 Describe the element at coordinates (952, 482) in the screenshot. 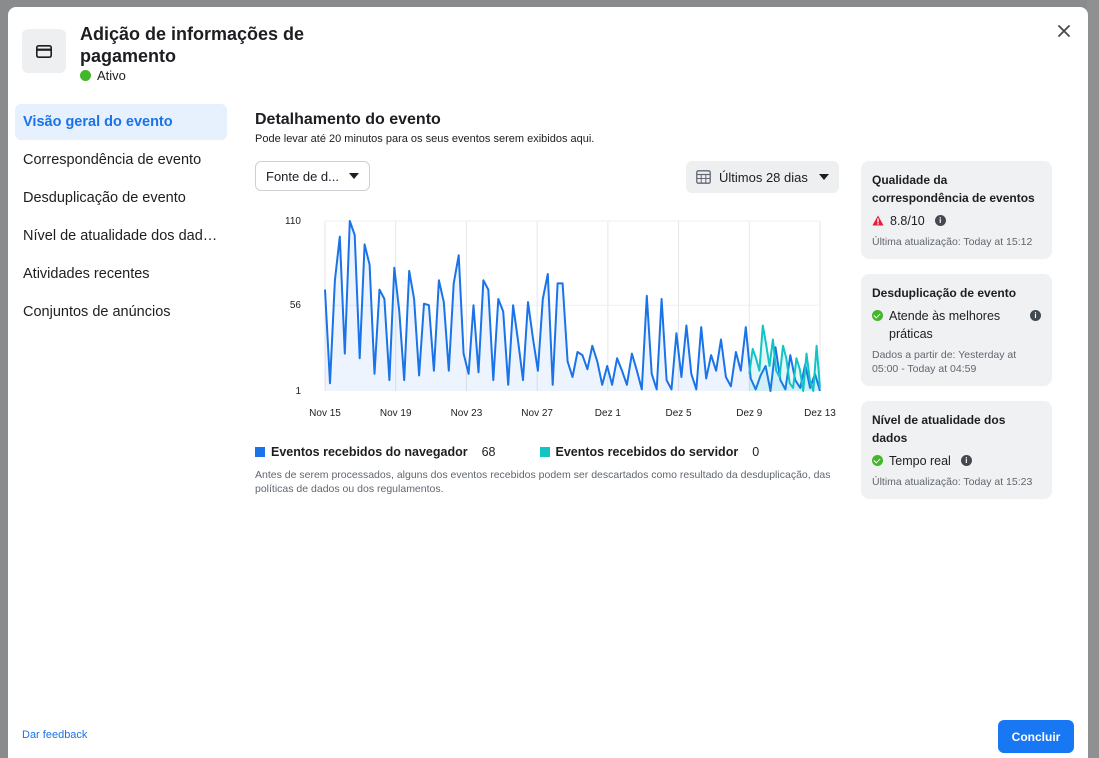

I see `card-last-updated: Última atualização: Today at 15:23` at that location.